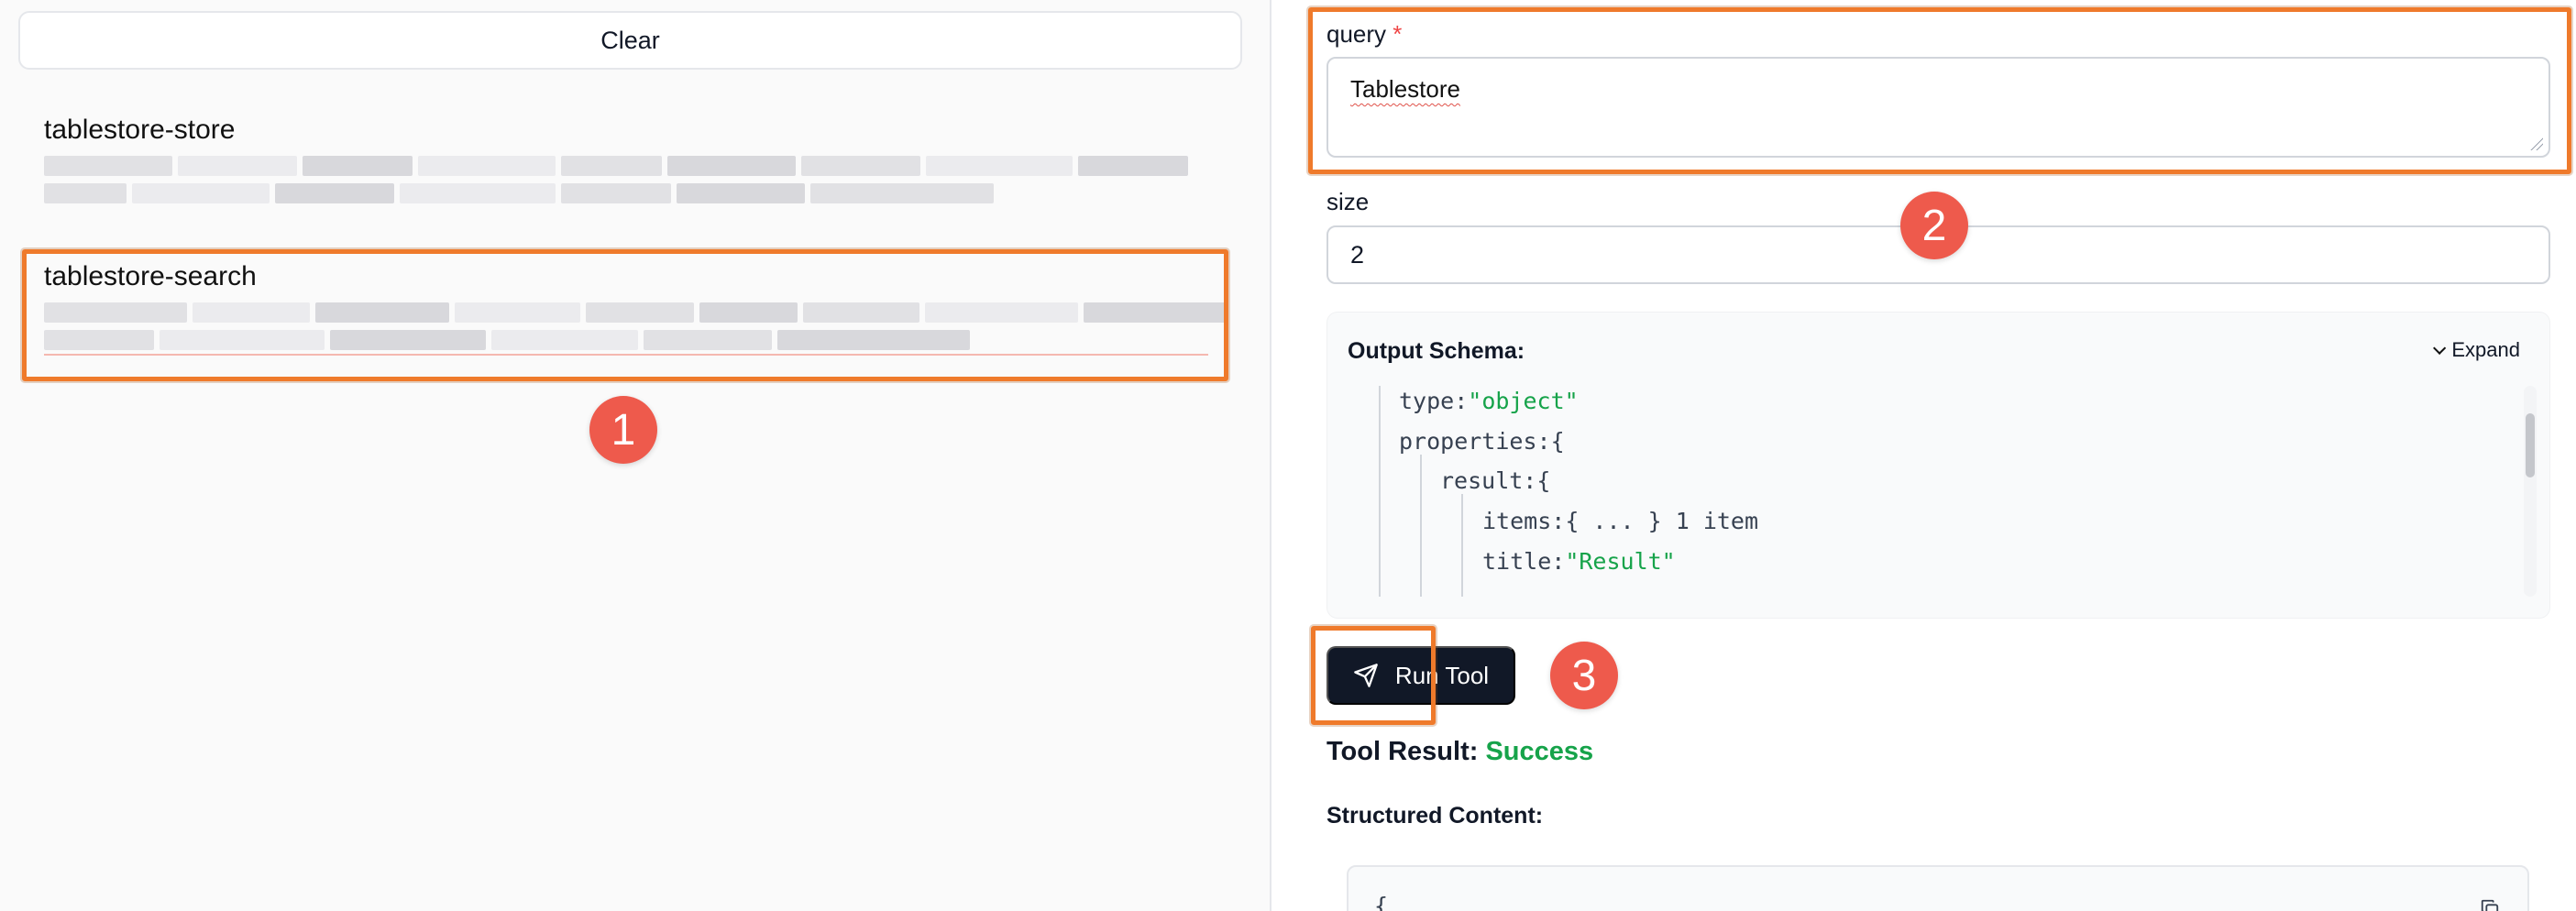 This screenshot has height=911, width=2576. Describe the element at coordinates (1579, 561) in the screenshot. I see `schema-line: title:"Result"` at that location.